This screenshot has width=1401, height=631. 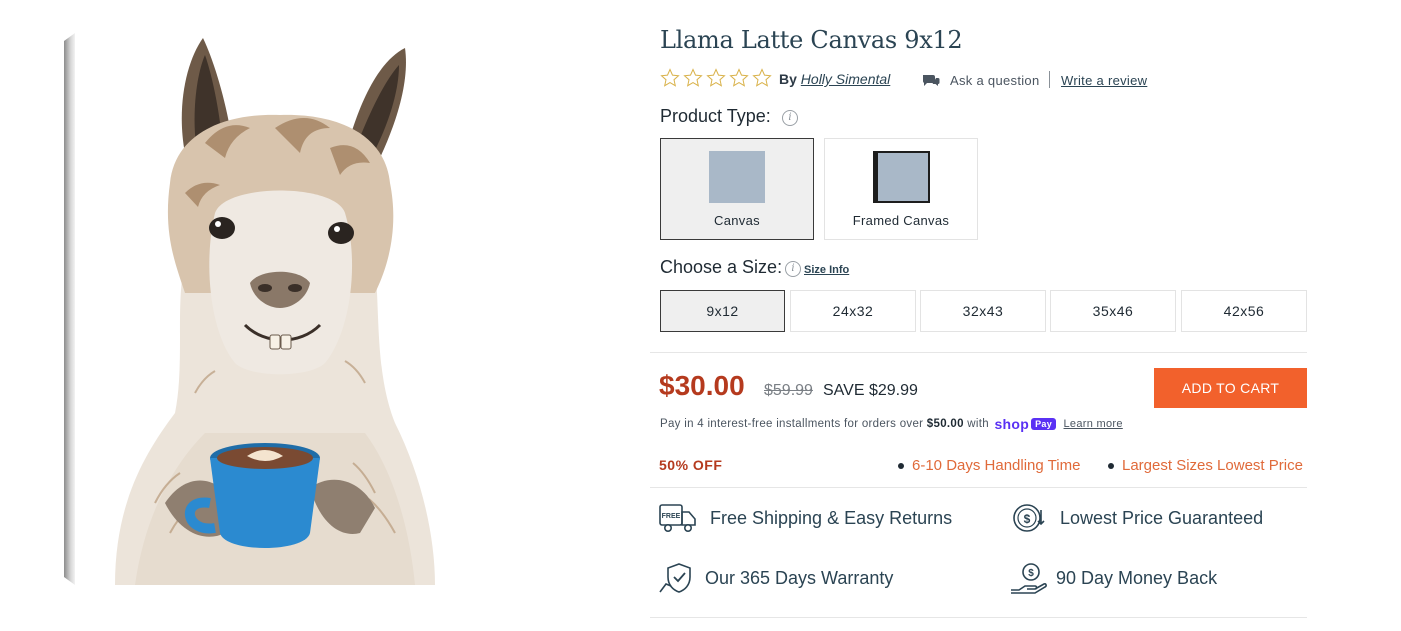 What do you see at coordinates (788, 390) in the screenshot?
I see `original-price: $59.99` at bounding box center [788, 390].